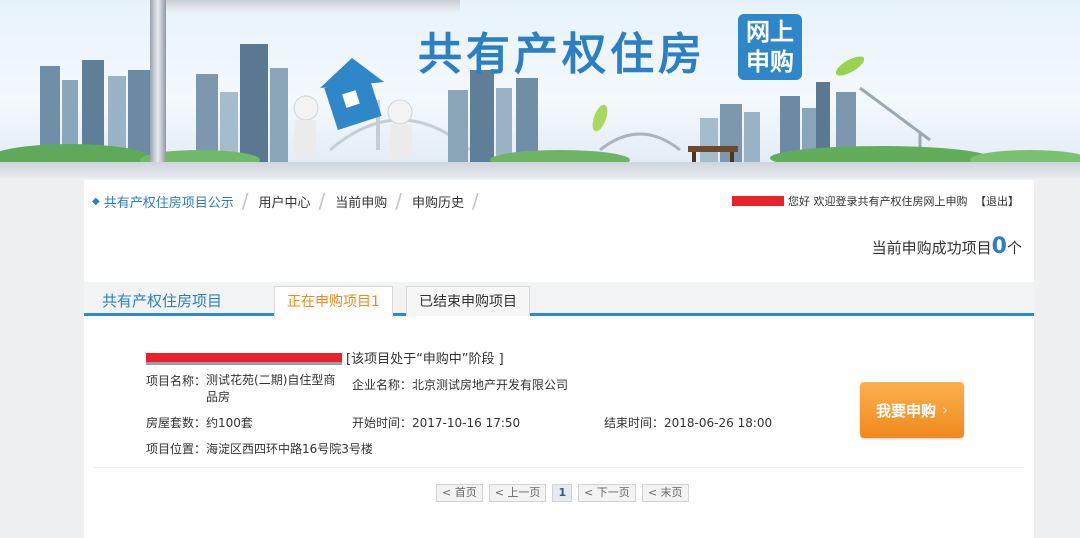  I want to click on tab-active-projects: 正在申购项目1, so click(333, 301).